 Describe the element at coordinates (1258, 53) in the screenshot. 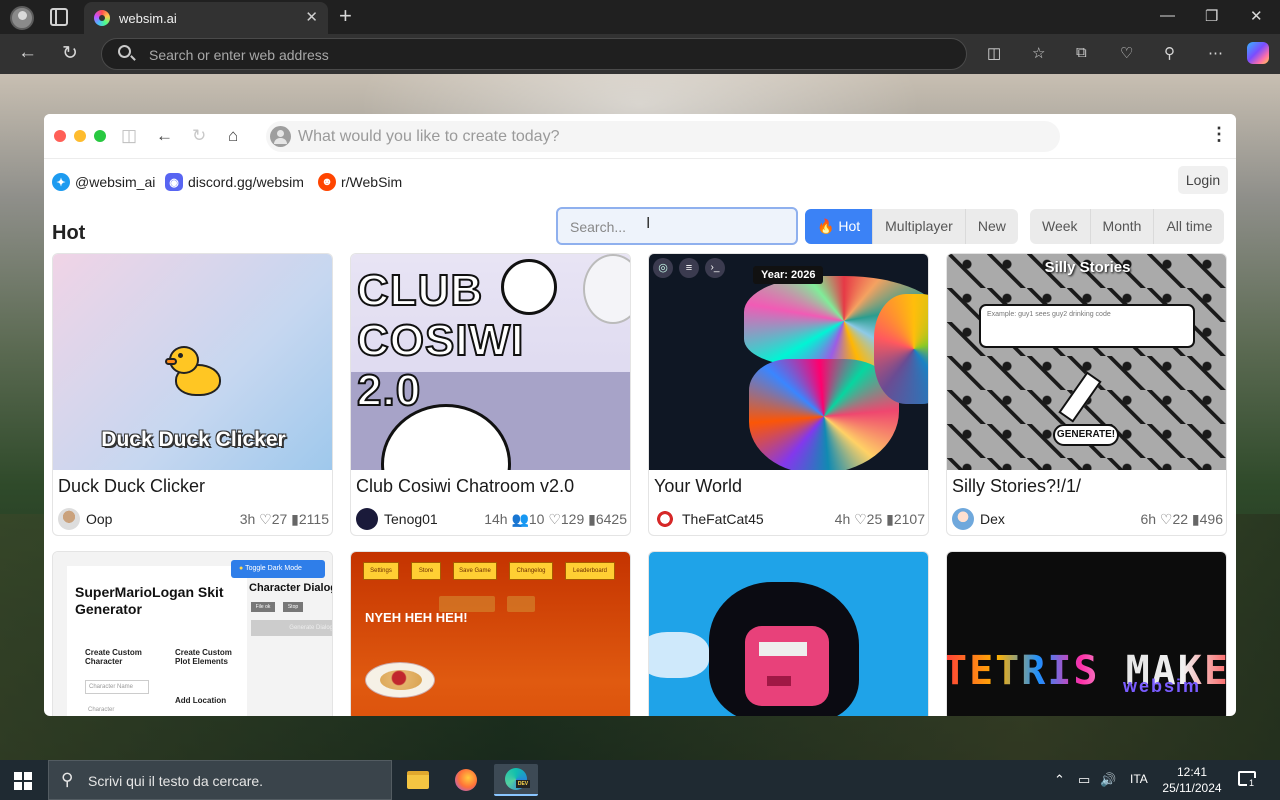

I see `copilot-icon` at that location.